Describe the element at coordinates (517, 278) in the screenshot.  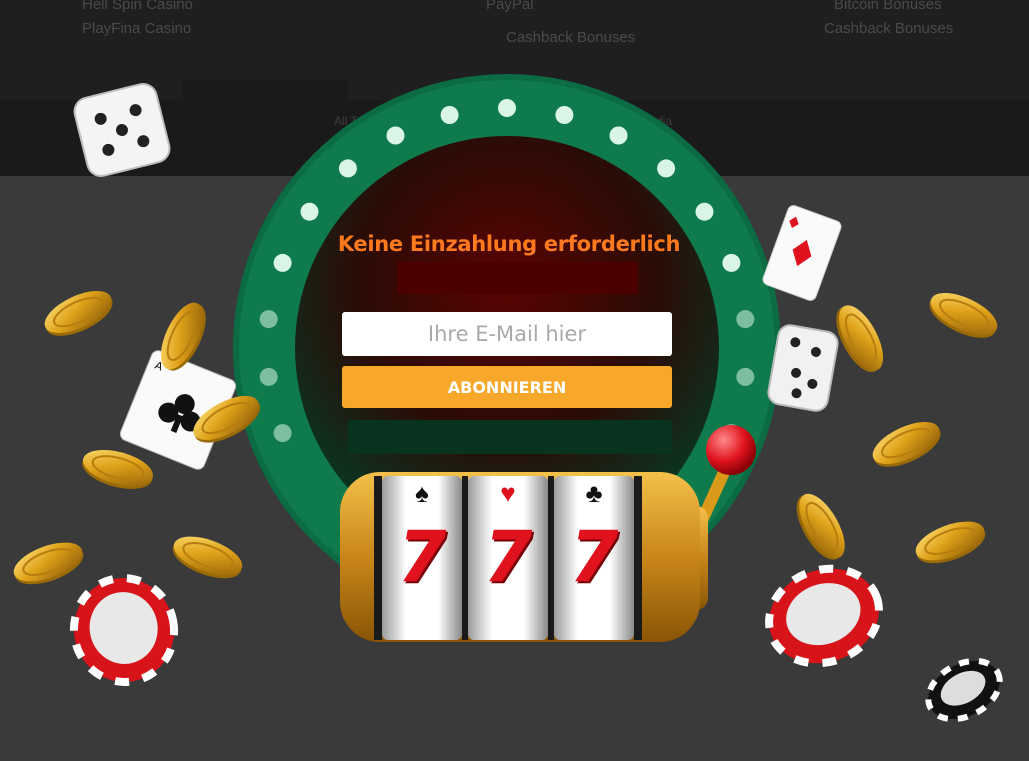
I see `decorative-bar` at that location.